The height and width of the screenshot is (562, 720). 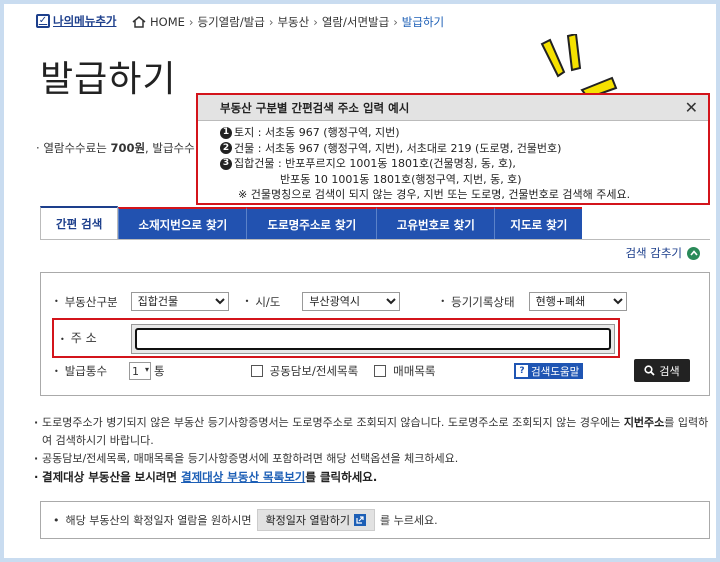 What do you see at coordinates (226, 163) in the screenshot?
I see `number-3-icon: 3` at bounding box center [226, 163].